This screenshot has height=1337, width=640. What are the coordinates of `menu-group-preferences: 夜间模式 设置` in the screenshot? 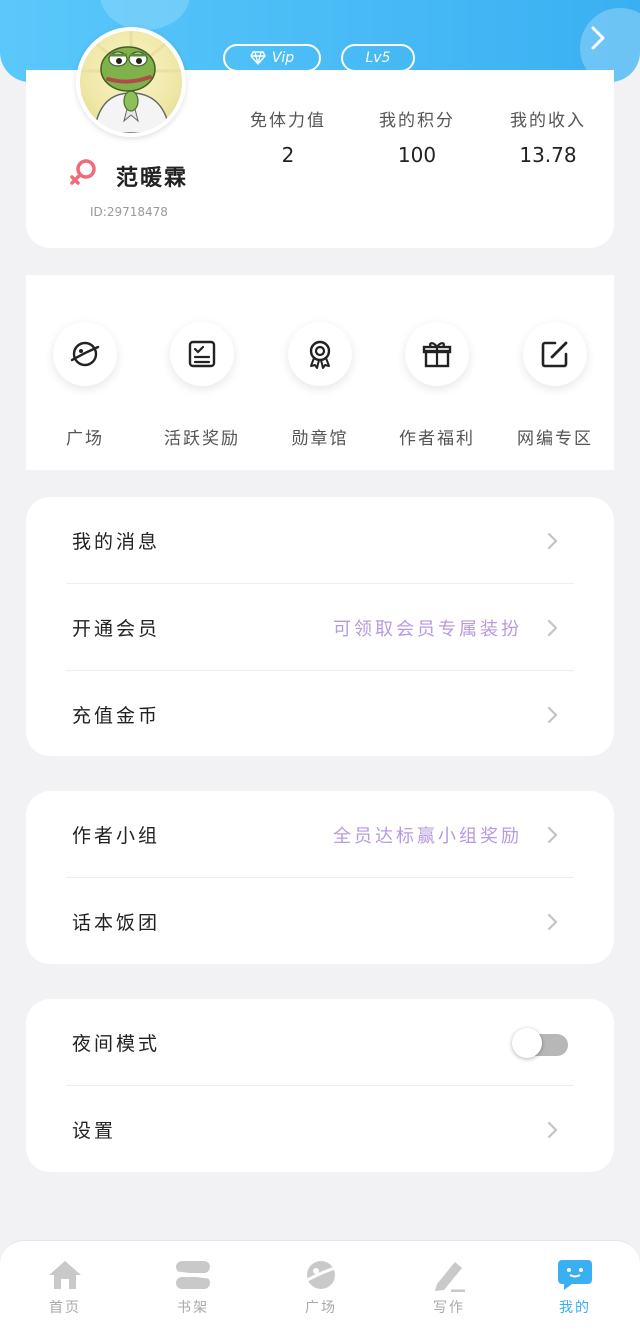 It's located at (320, 1085).